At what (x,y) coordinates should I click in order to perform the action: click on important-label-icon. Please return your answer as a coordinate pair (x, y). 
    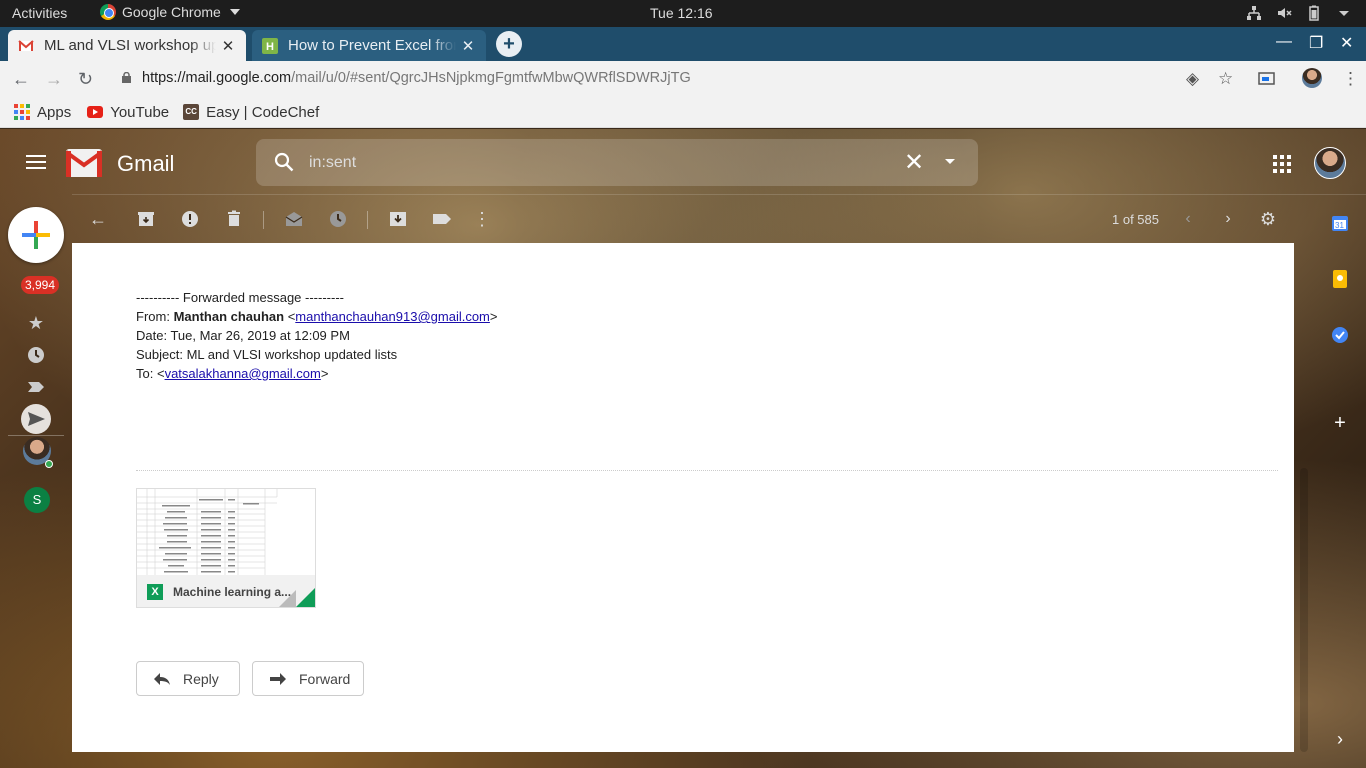
    Looking at the image, I should click on (36, 387).